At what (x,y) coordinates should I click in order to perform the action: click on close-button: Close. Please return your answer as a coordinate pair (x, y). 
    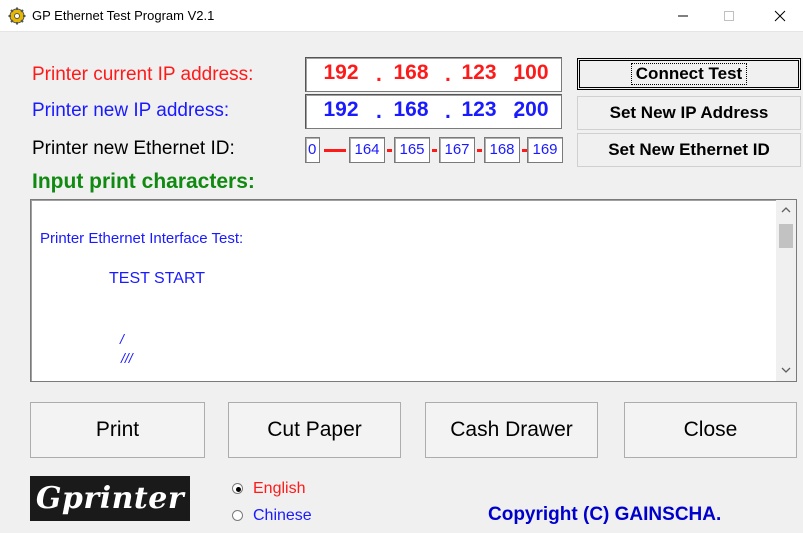
    Looking at the image, I should click on (710, 430).